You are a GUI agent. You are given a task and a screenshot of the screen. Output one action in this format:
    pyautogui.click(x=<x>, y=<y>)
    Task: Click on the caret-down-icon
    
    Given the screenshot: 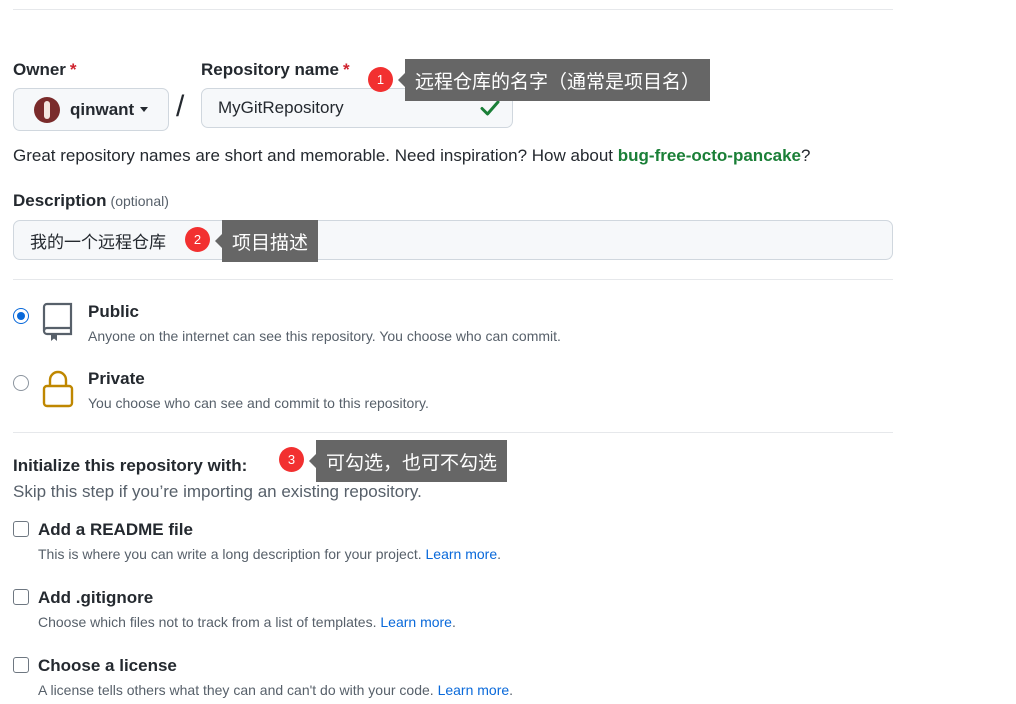 What is the action you would take?
    pyautogui.click(x=144, y=109)
    